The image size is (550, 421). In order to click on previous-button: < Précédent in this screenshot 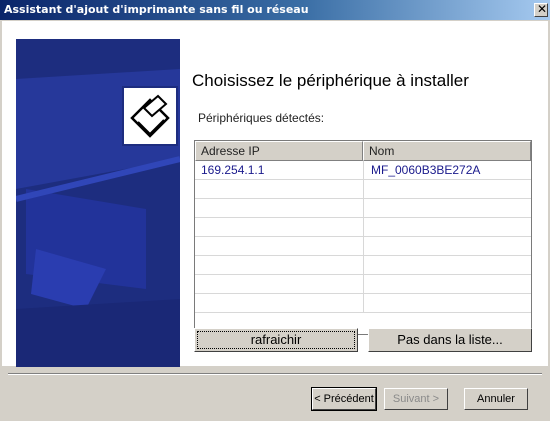, I will do `click(344, 399)`.